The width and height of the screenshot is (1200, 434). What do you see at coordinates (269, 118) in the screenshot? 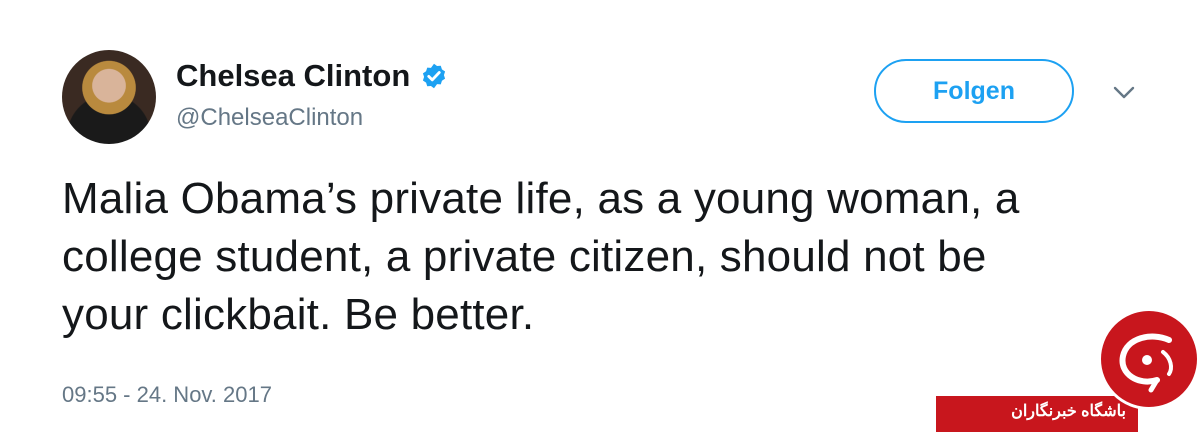
I see `author-handle: @ChelseaClinton` at bounding box center [269, 118].